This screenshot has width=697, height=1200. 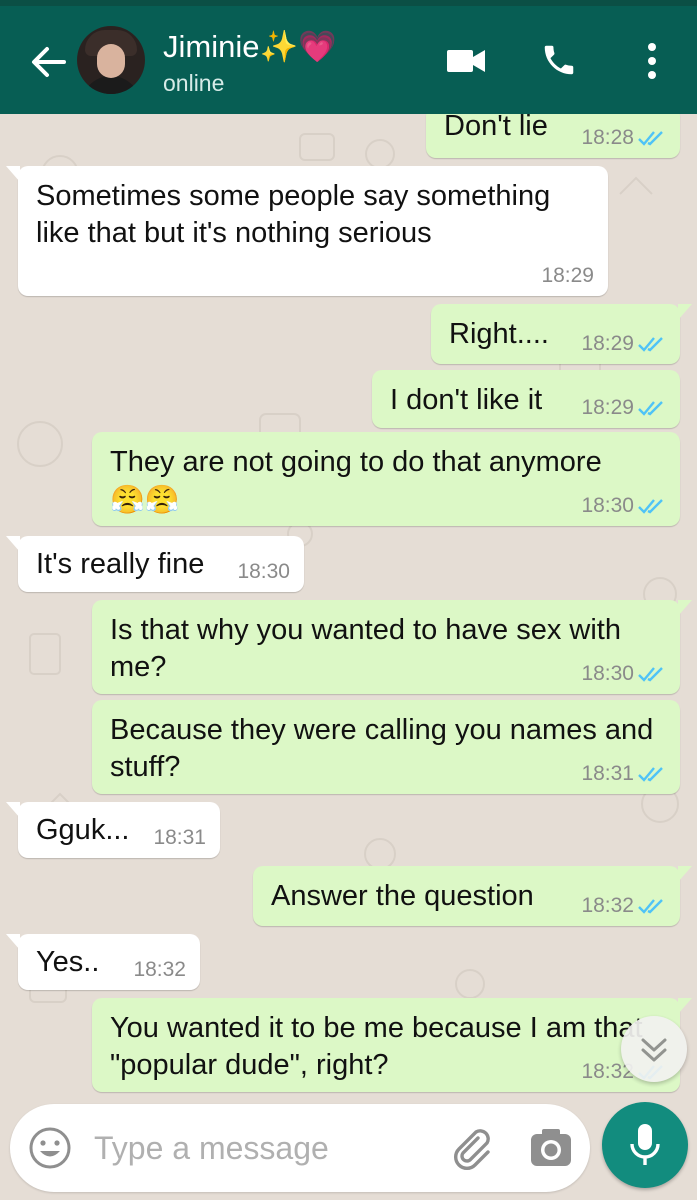 What do you see at coordinates (551, 1148) in the screenshot?
I see `camera-icon` at bounding box center [551, 1148].